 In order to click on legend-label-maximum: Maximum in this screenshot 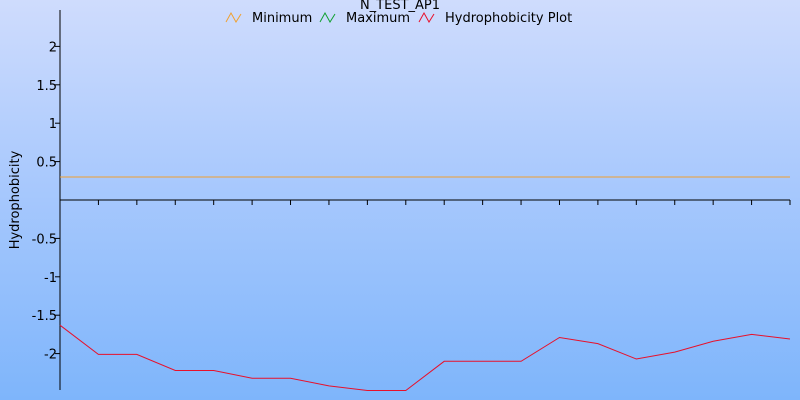, I will do `click(378, 18)`.